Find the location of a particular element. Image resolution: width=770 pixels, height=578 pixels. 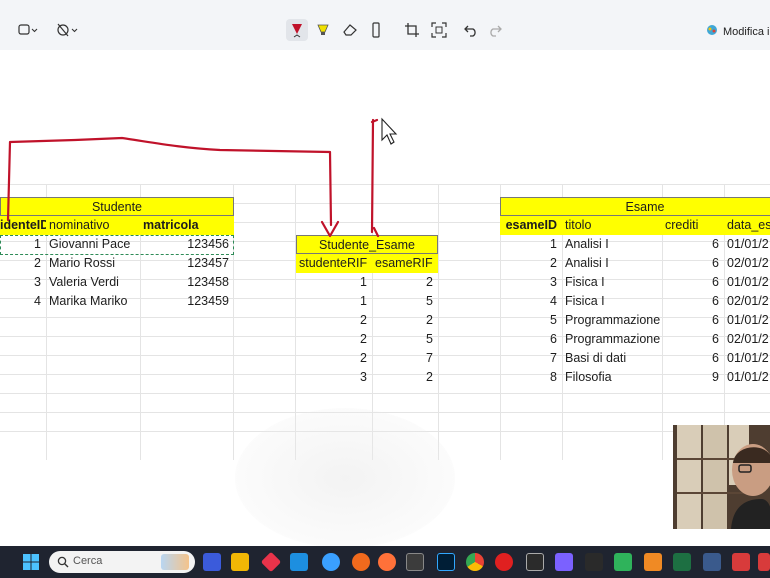

trello-icon is located at coordinates (299, 562).